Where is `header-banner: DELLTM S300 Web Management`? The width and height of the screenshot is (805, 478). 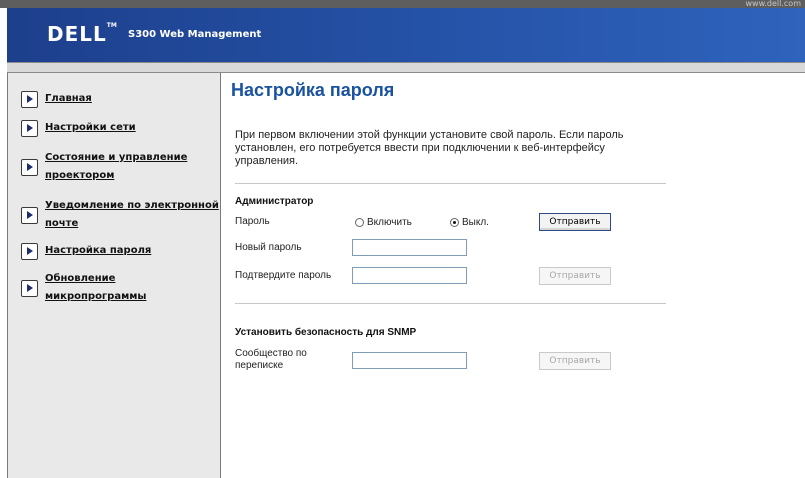
header-banner: DELLTM S300 Web Management is located at coordinates (406, 35).